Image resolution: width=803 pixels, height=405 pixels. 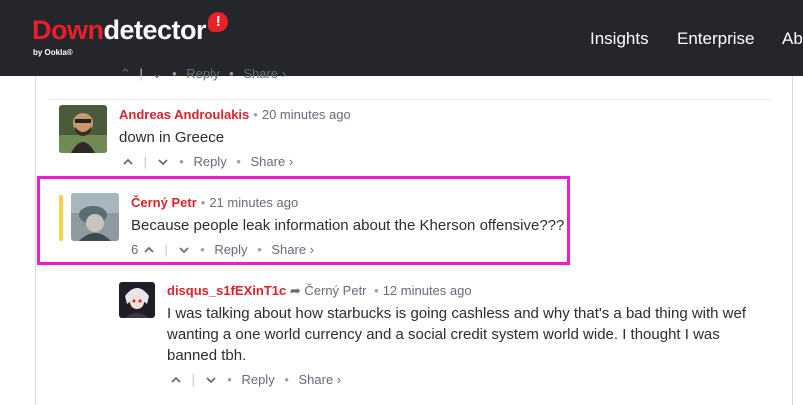 I want to click on previous-comment-actions: ⌃ | ⌄ • Reply • Share ›, so click(x=203, y=73).